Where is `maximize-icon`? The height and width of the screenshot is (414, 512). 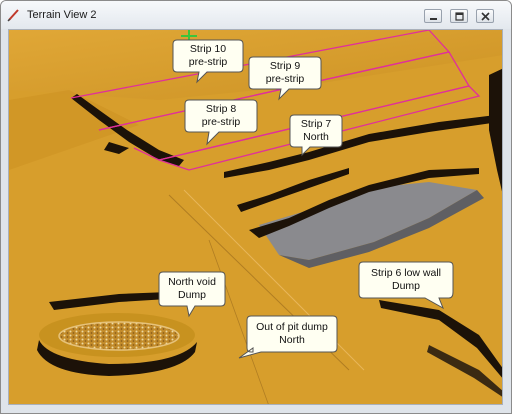 maximize-icon is located at coordinates (459, 16).